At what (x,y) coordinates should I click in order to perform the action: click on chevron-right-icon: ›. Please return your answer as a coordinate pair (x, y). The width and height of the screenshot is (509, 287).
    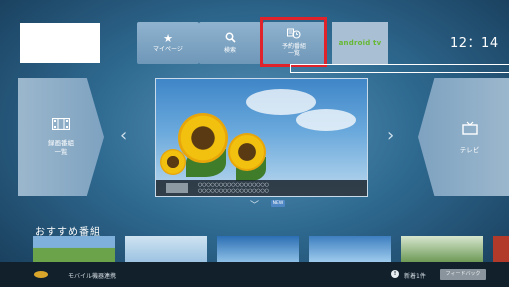
    Looking at the image, I should click on (390, 135).